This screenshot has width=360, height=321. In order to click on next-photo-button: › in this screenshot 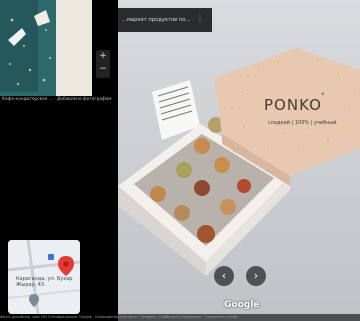, I will do `click(256, 276)`.